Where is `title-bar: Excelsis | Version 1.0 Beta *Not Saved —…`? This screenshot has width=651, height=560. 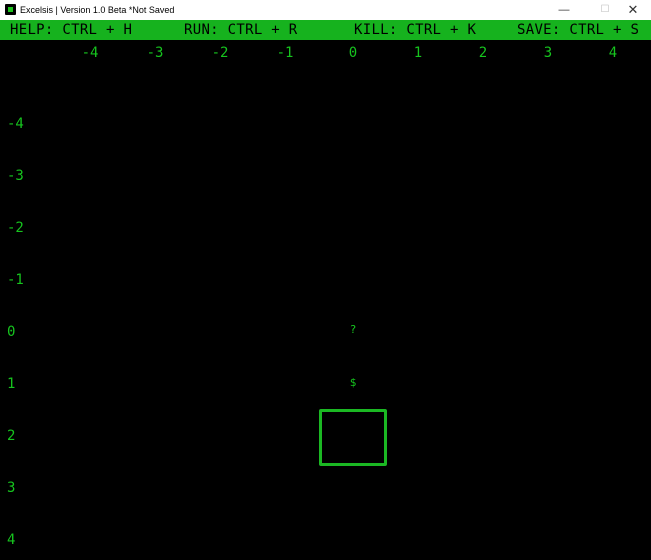
title-bar: Excelsis | Version 1.0 Beta *Not Saved —… is located at coordinates (325, 10).